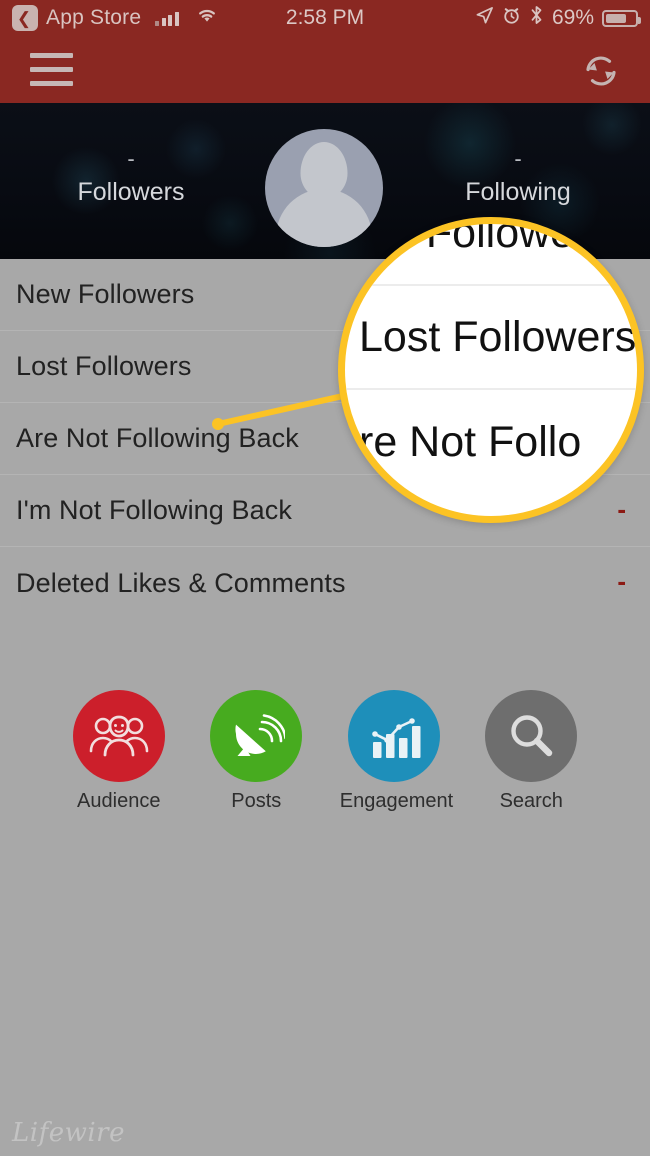 The height and width of the screenshot is (1156, 650). What do you see at coordinates (256, 801) in the screenshot?
I see `tab-label: Posts` at bounding box center [256, 801].